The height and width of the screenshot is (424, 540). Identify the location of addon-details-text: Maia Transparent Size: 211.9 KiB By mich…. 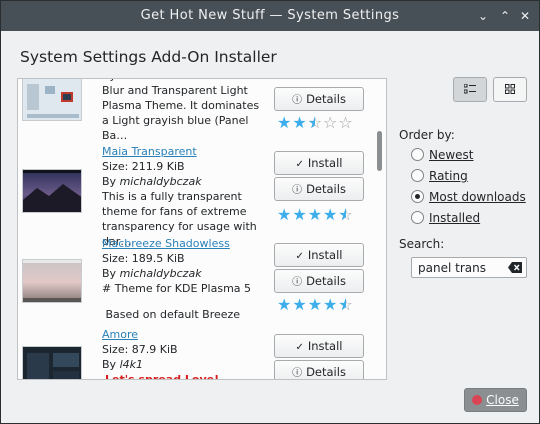
(179, 196).